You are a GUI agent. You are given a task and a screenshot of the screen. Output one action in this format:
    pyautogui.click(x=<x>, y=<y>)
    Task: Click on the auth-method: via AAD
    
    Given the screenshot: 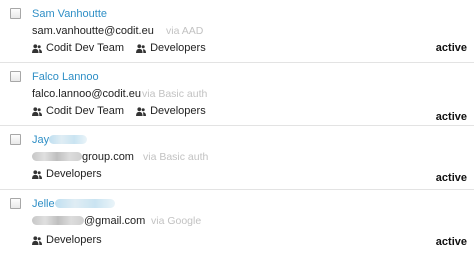 What is the action you would take?
    pyautogui.click(x=185, y=31)
    